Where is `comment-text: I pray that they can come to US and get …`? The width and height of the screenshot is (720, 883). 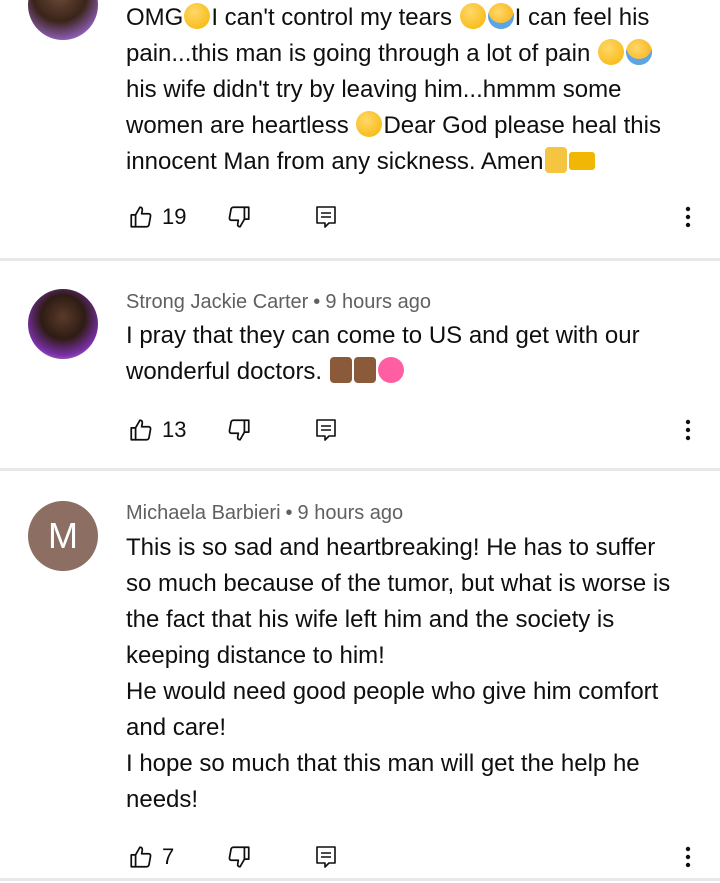 comment-text: I pray that they can come to US and get … is located at coordinates (413, 354).